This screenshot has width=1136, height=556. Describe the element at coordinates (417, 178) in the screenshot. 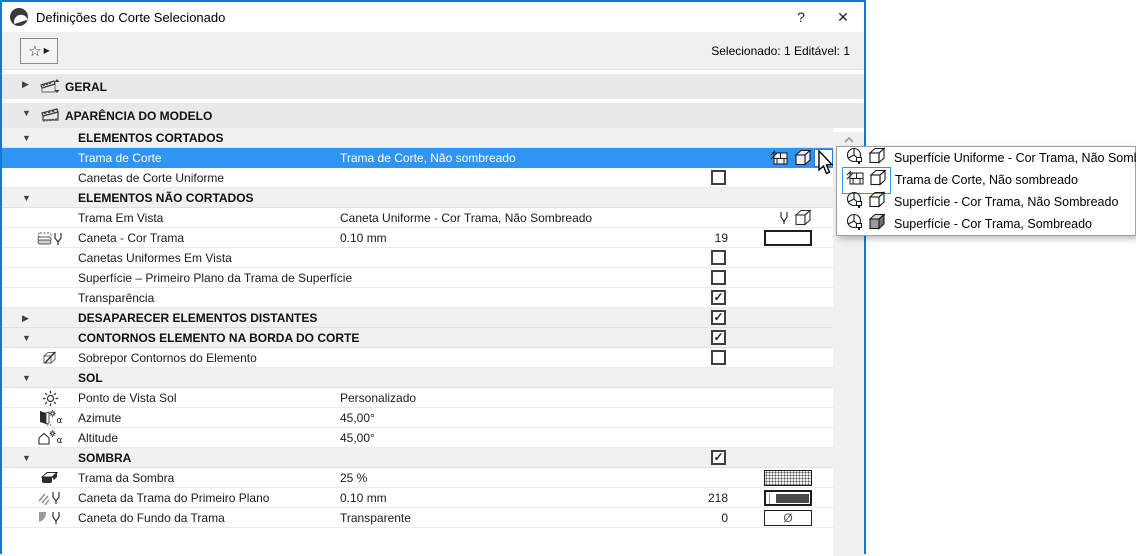

I see `row-canetas-de-corte-uniforme: Canetas de Corte Uniforme` at that location.